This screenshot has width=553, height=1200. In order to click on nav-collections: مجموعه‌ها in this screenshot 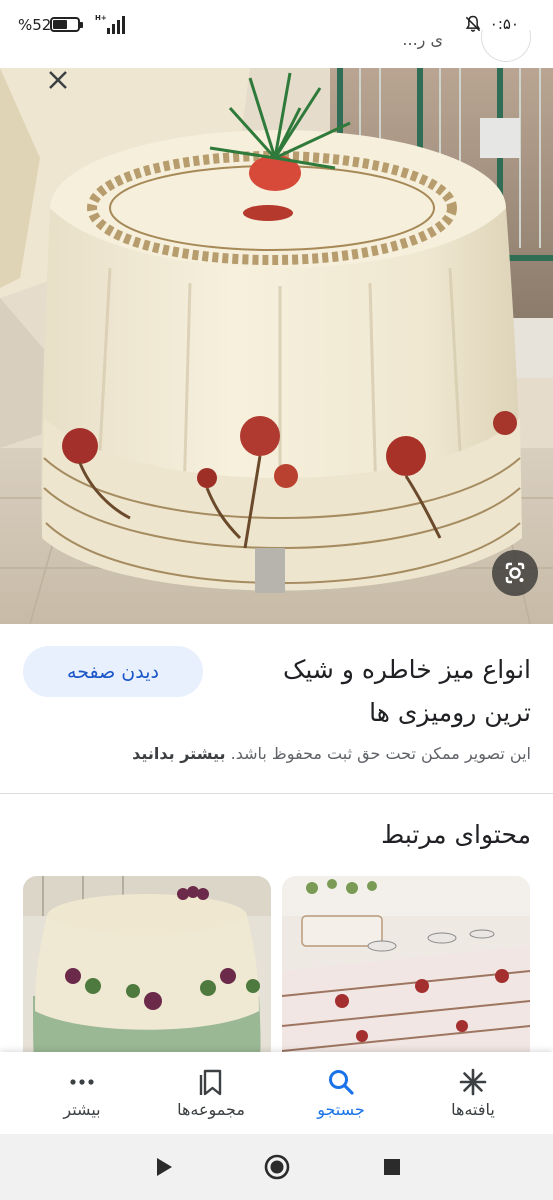, I will do `click(211, 1093)`.